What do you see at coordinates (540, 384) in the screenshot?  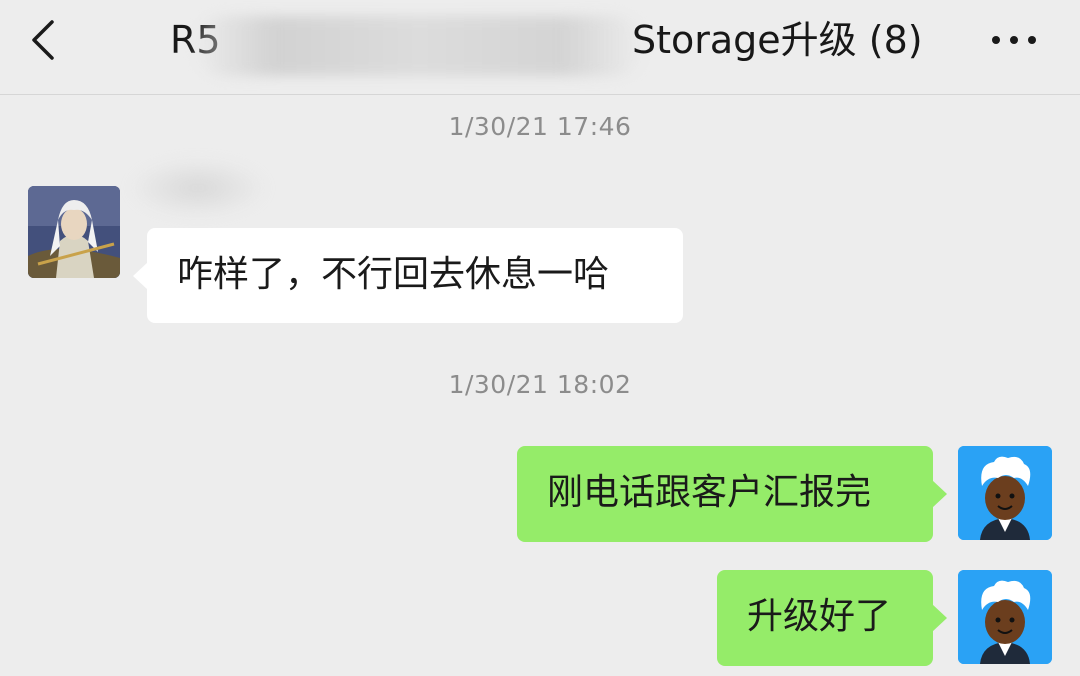 I see `message-timestamp: 1/30/21 18:02` at bounding box center [540, 384].